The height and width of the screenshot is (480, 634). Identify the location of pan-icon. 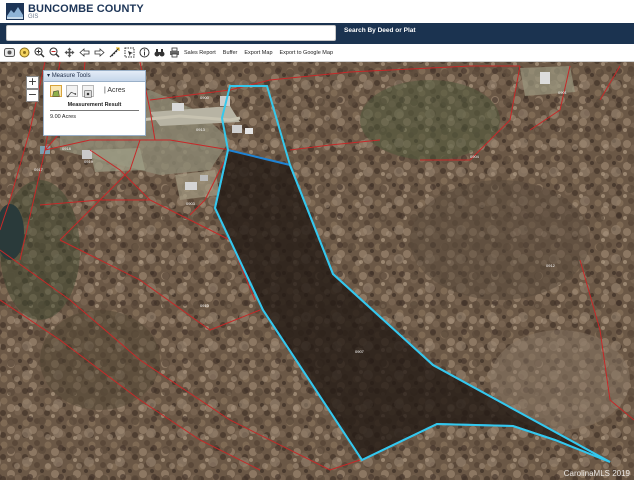
(69, 52).